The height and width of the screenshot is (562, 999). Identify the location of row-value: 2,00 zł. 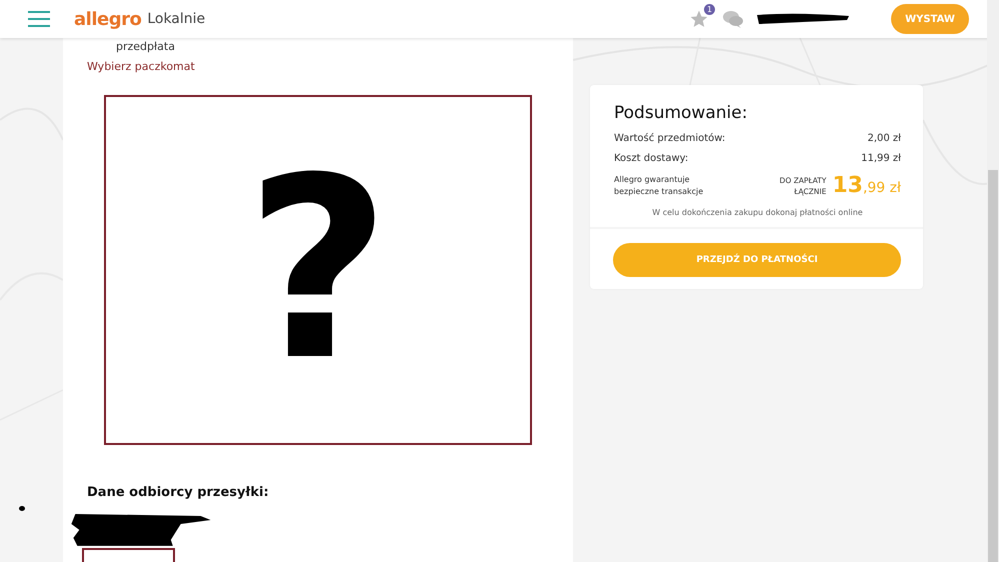
(884, 138).